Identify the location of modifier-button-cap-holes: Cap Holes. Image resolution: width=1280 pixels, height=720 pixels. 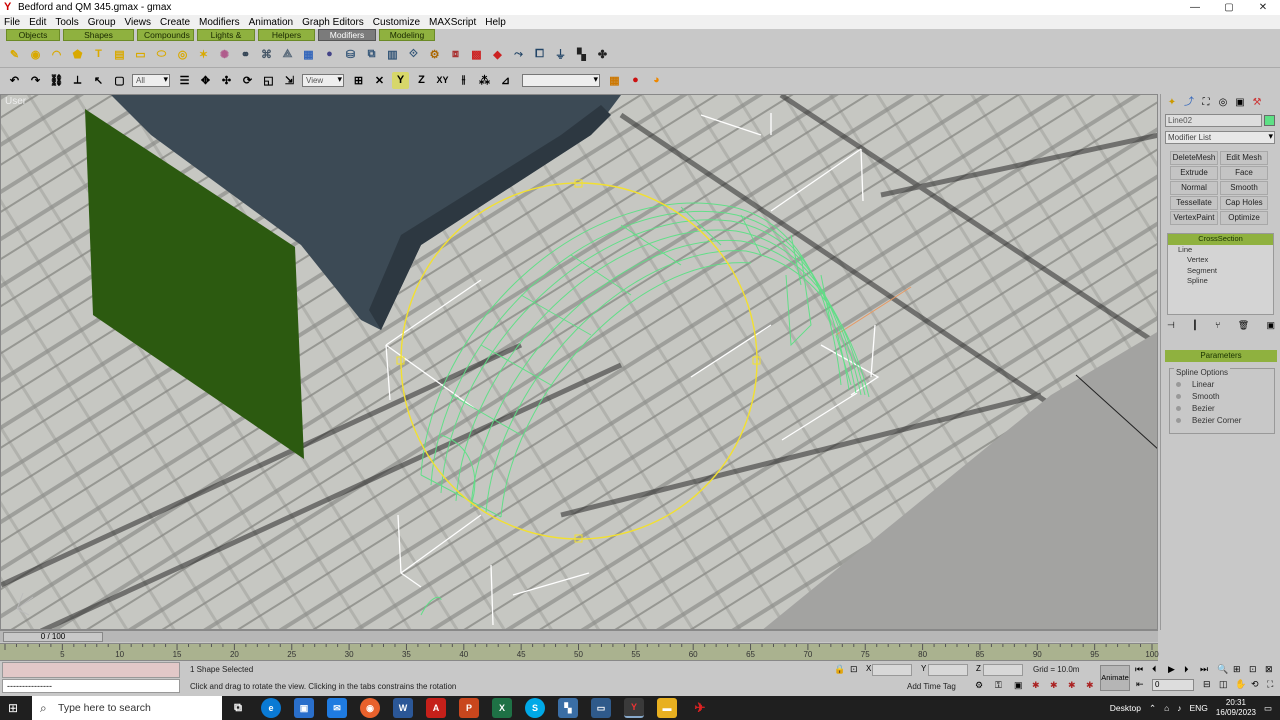
(1244, 203).